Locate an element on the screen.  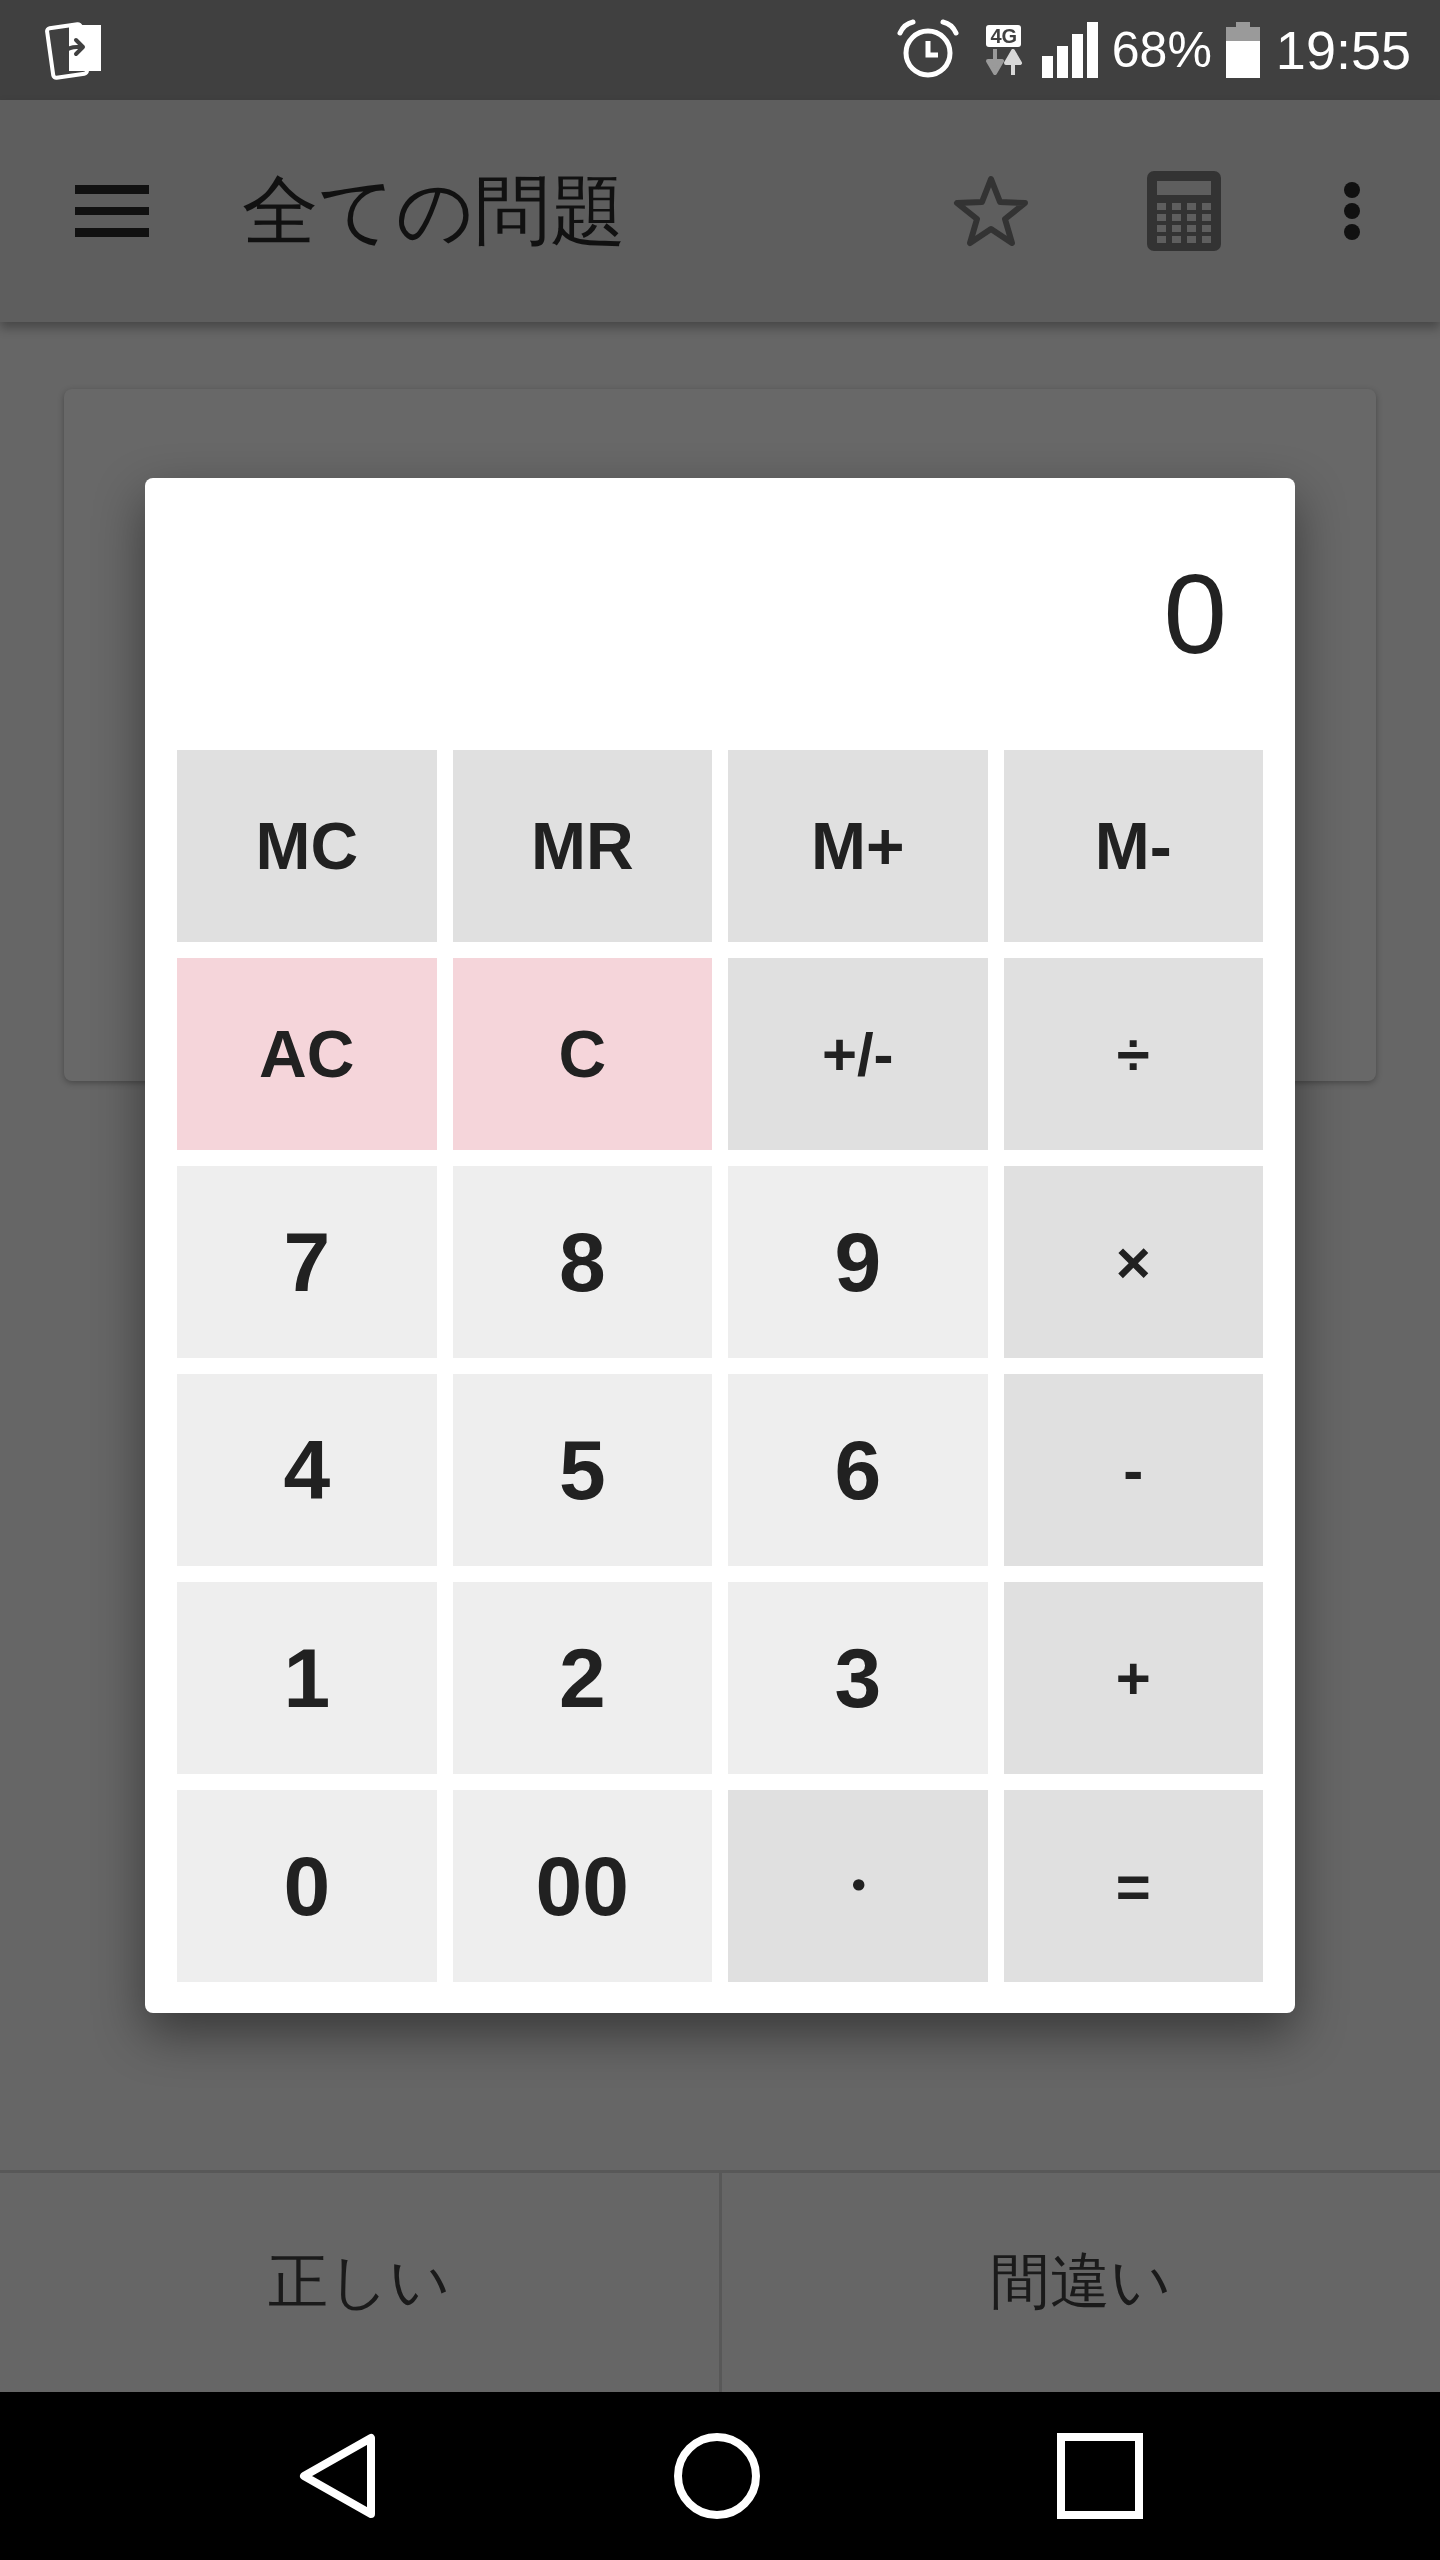
star-icon is located at coordinates (991, 211).